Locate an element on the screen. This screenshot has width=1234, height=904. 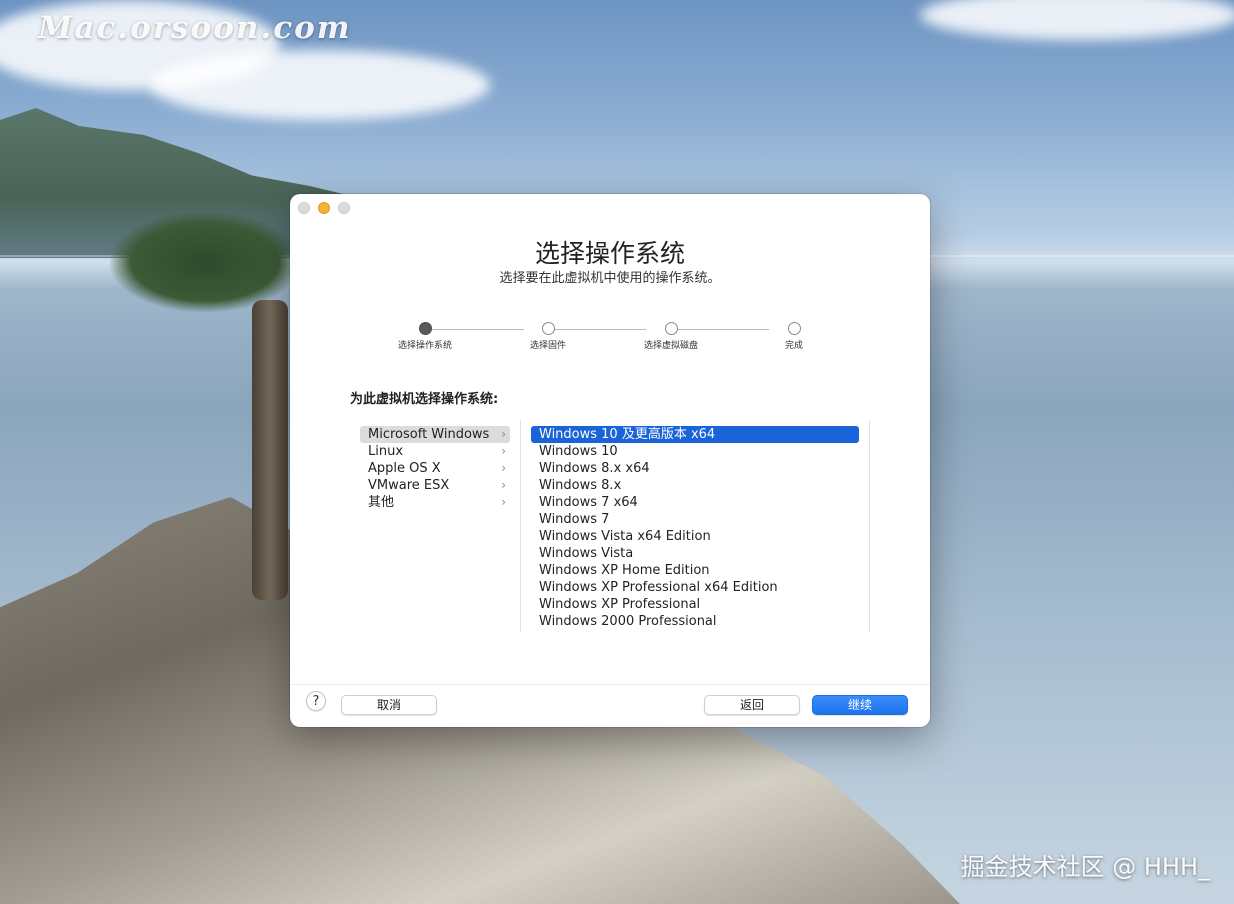
os-prompt-label: 为此虚拟机选择操作系统: is located at coordinates (424, 399).